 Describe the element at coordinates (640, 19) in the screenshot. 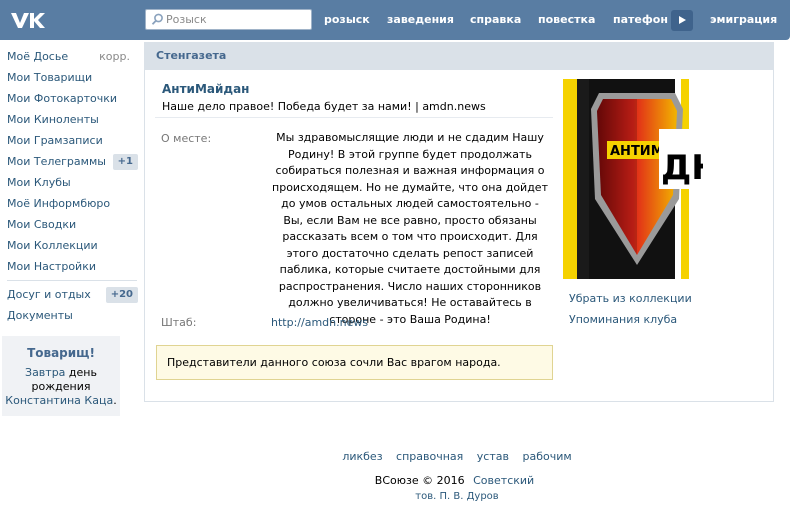

I see `nav-gramophone: патефон` at that location.